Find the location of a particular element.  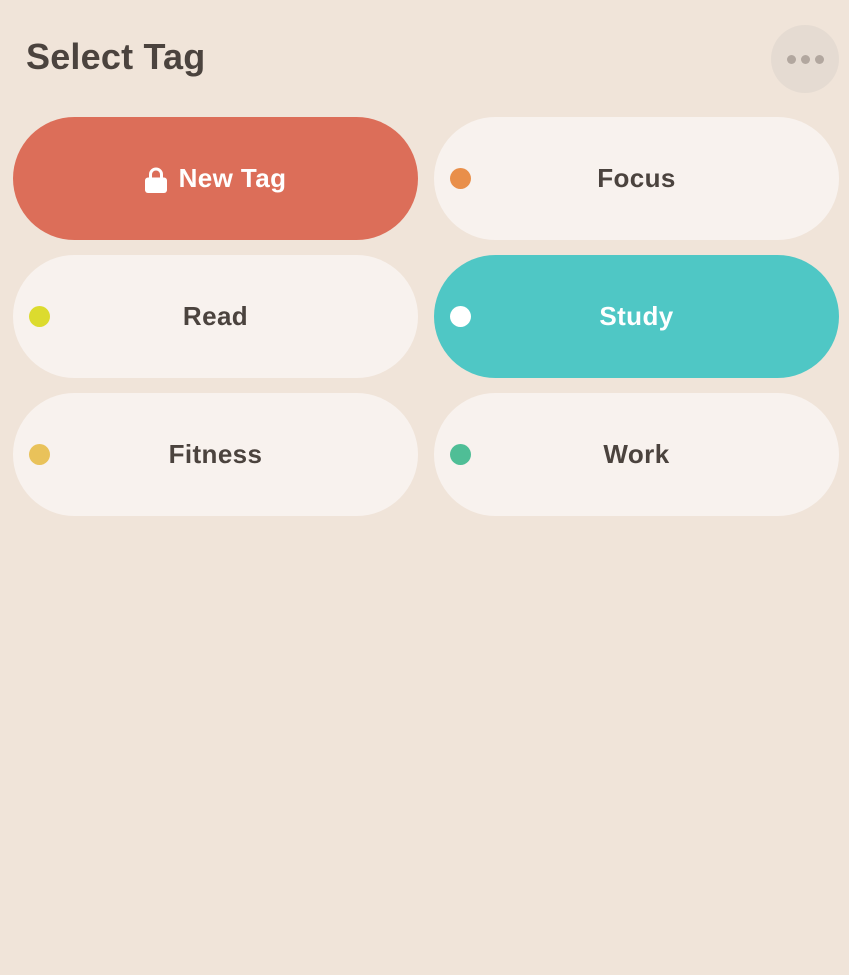

header: Select Tag is located at coordinates (424, 55).